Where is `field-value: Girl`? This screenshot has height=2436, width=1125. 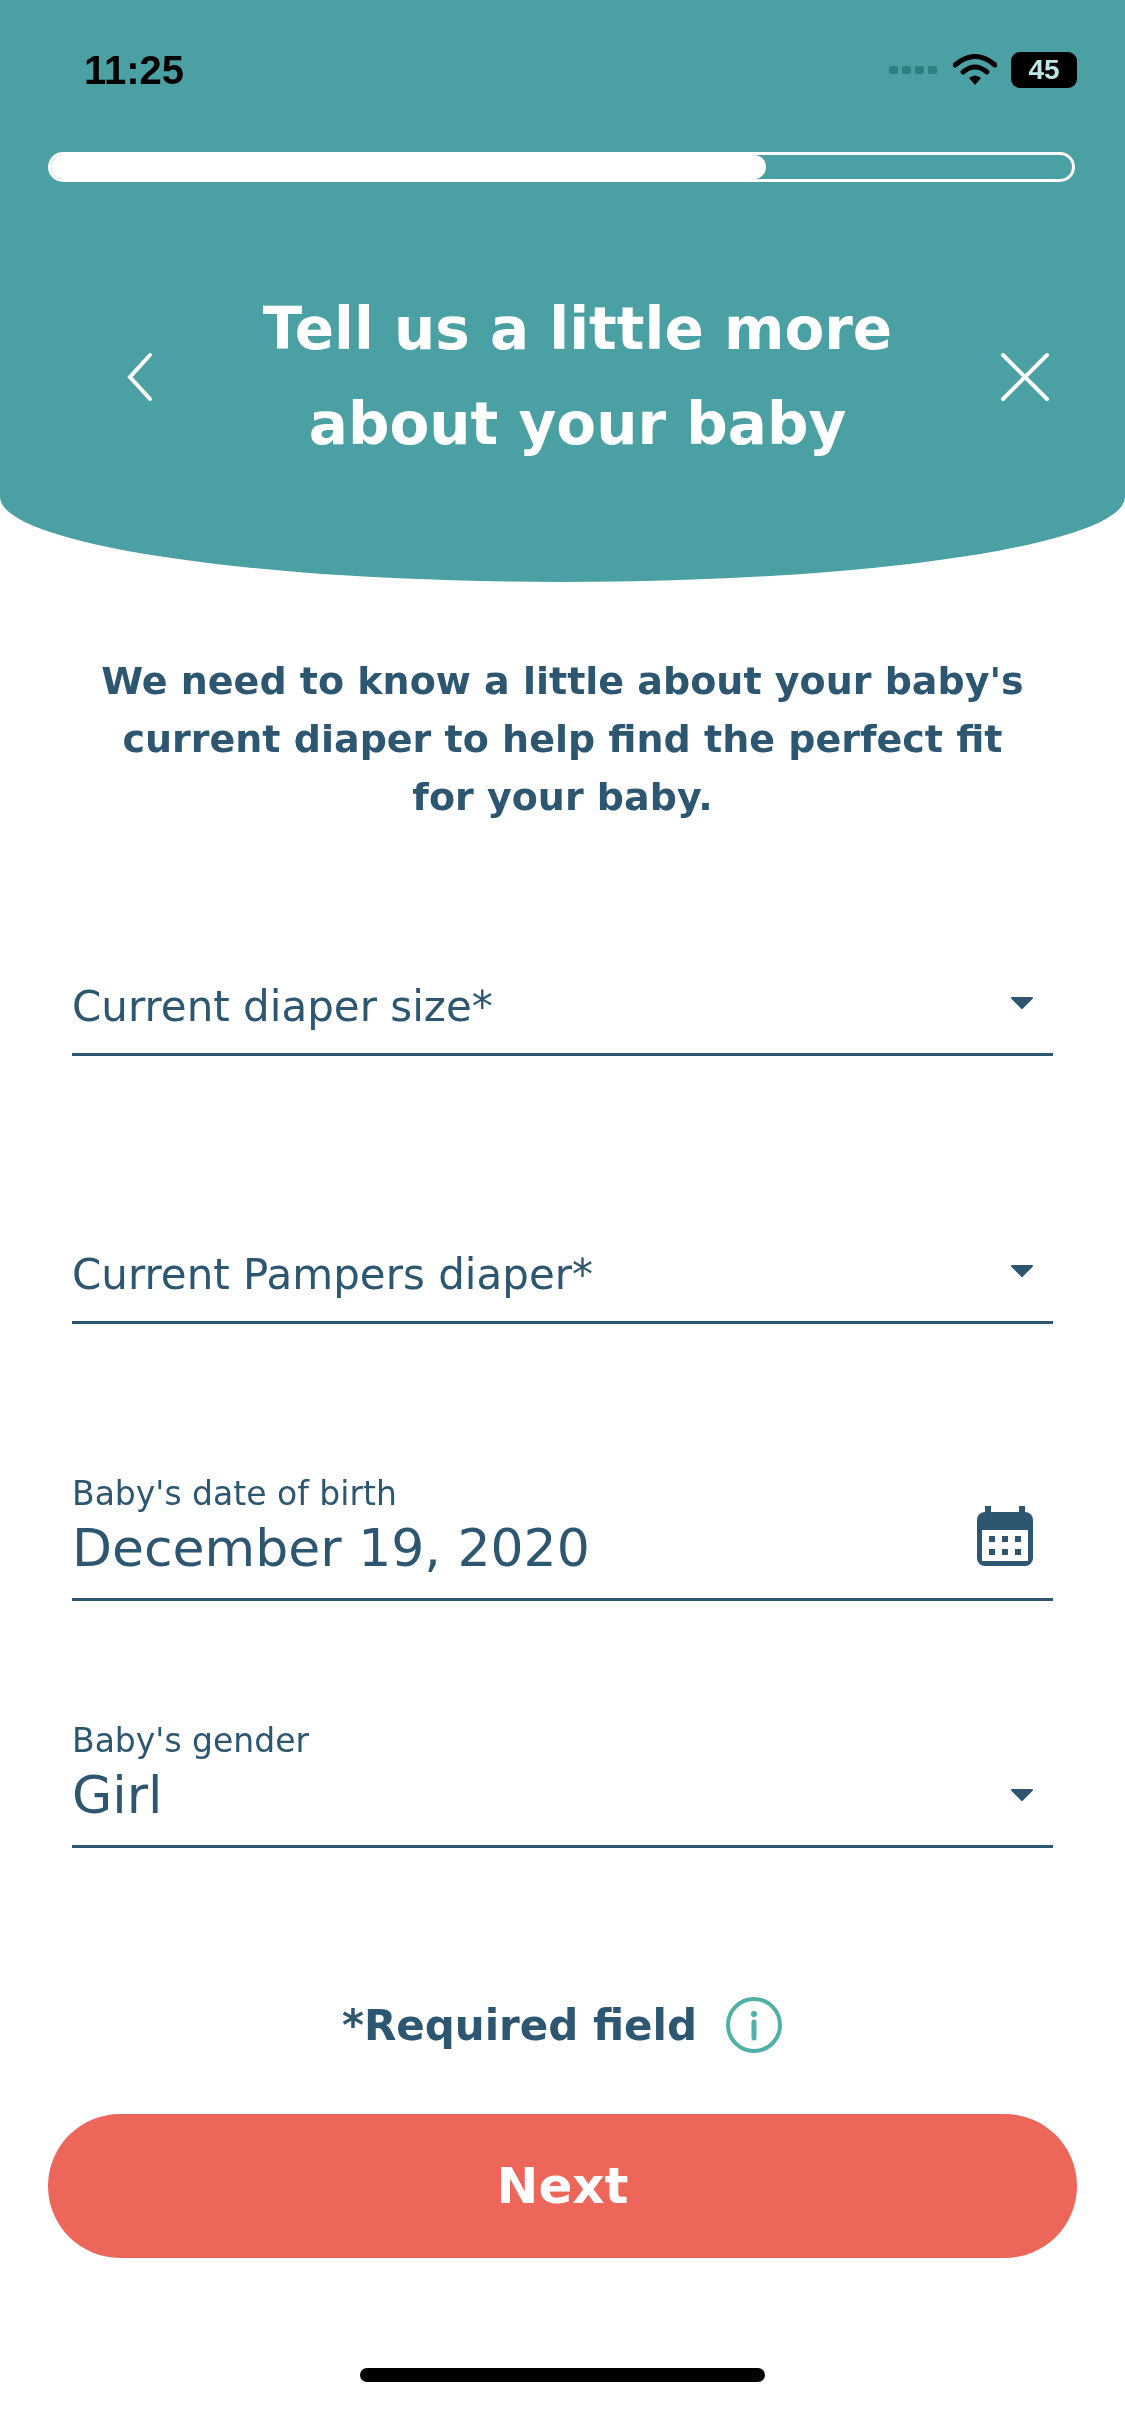 field-value: Girl is located at coordinates (118, 1795).